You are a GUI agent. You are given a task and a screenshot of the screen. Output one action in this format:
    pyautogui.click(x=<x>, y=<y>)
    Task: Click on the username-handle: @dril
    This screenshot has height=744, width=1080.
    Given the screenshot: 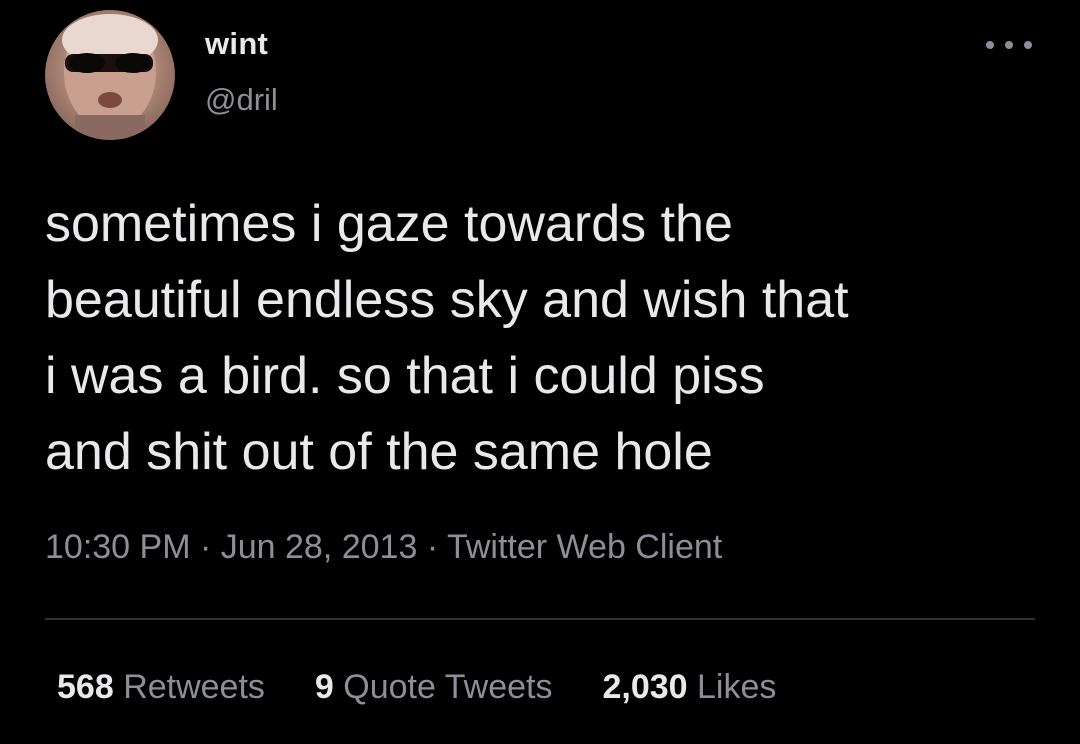 What is the action you would take?
    pyautogui.click(x=241, y=100)
    